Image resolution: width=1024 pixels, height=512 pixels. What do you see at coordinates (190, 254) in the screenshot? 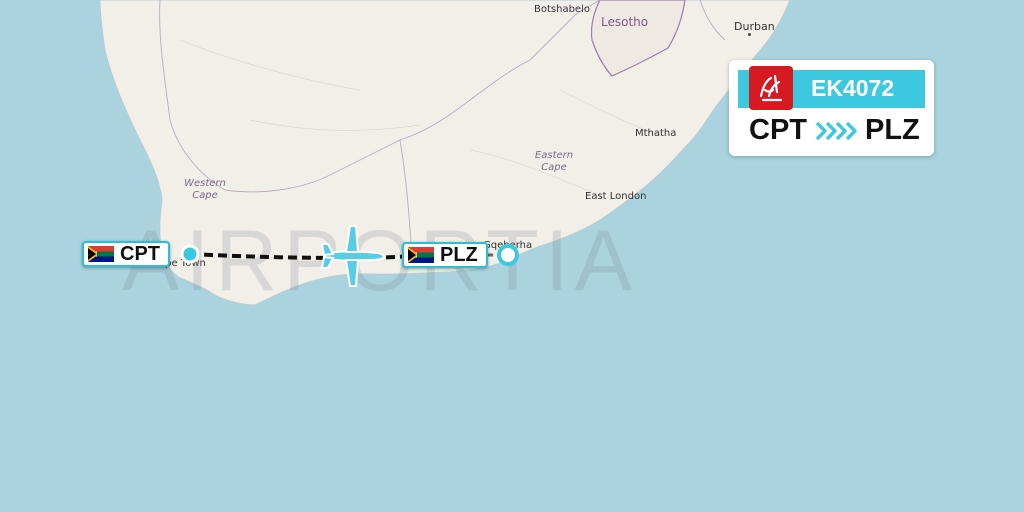
I see `origin-airport-dot` at bounding box center [190, 254].